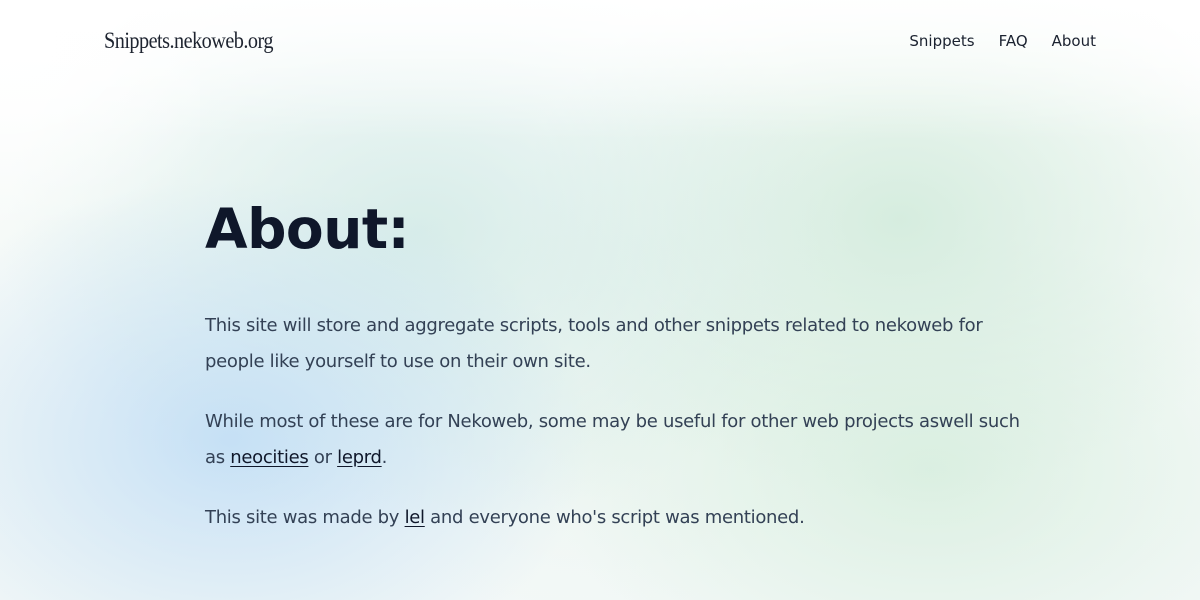  What do you see at coordinates (415, 517) in the screenshot?
I see `author-link: lel` at bounding box center [415, 517].